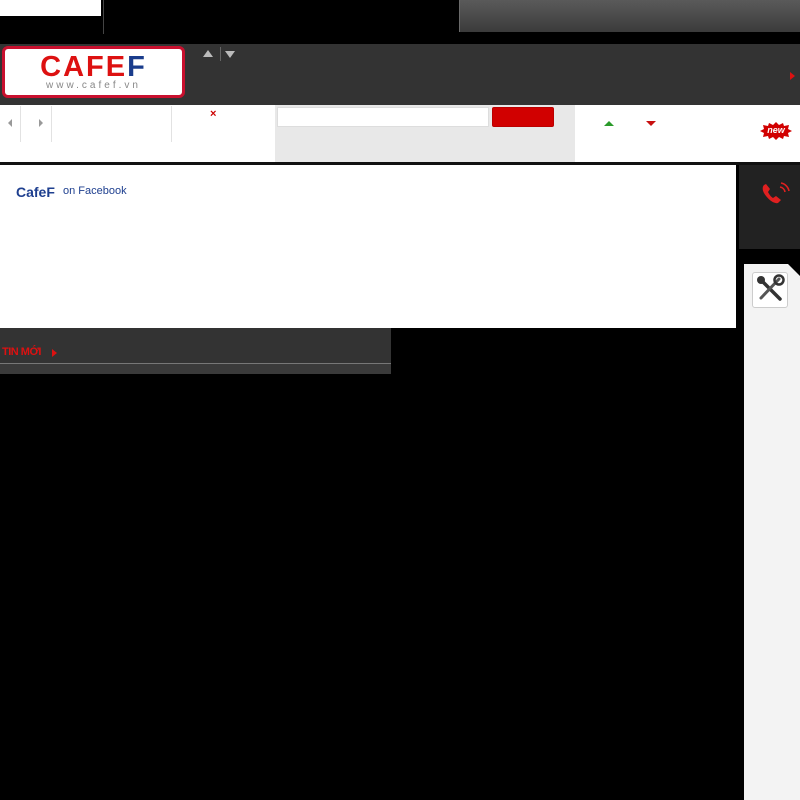 The height and width of the screenshot is (800, 800). I want to click on arrow-up-icon, so click(208, 53).